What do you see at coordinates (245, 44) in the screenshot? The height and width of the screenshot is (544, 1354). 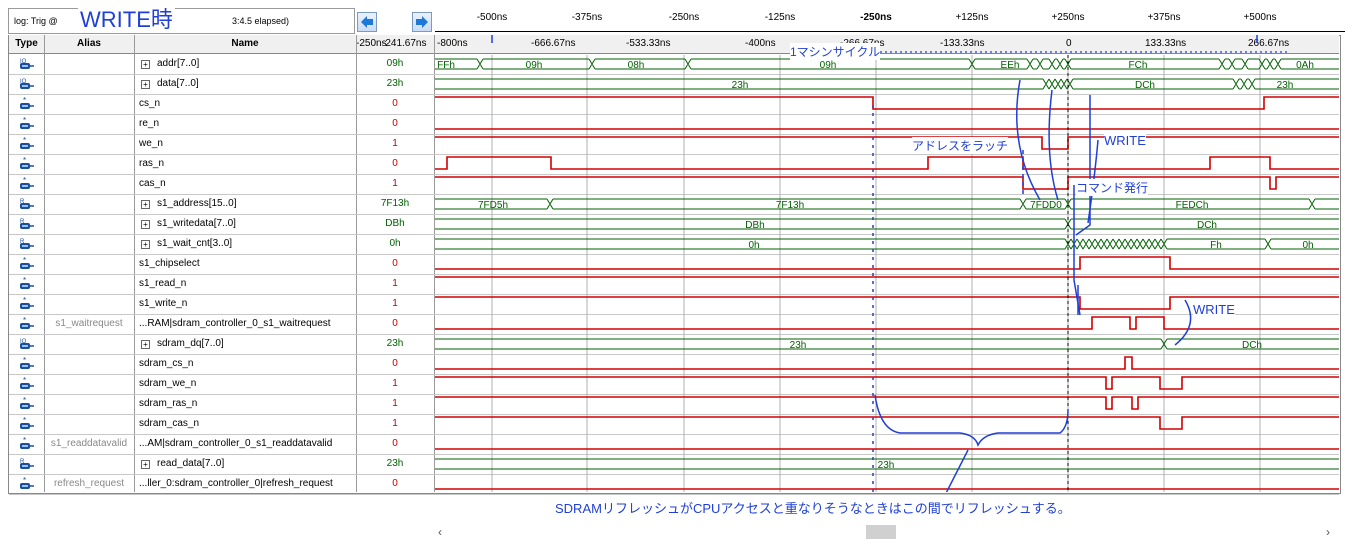 I see `name-column-header: Name` at bounding box center [245, 44].